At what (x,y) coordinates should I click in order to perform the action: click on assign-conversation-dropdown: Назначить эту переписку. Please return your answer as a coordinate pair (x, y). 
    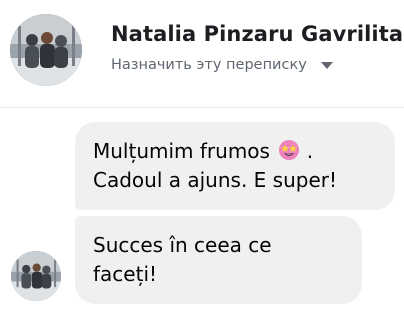
    Looking at the image, I should click on (222, 65).